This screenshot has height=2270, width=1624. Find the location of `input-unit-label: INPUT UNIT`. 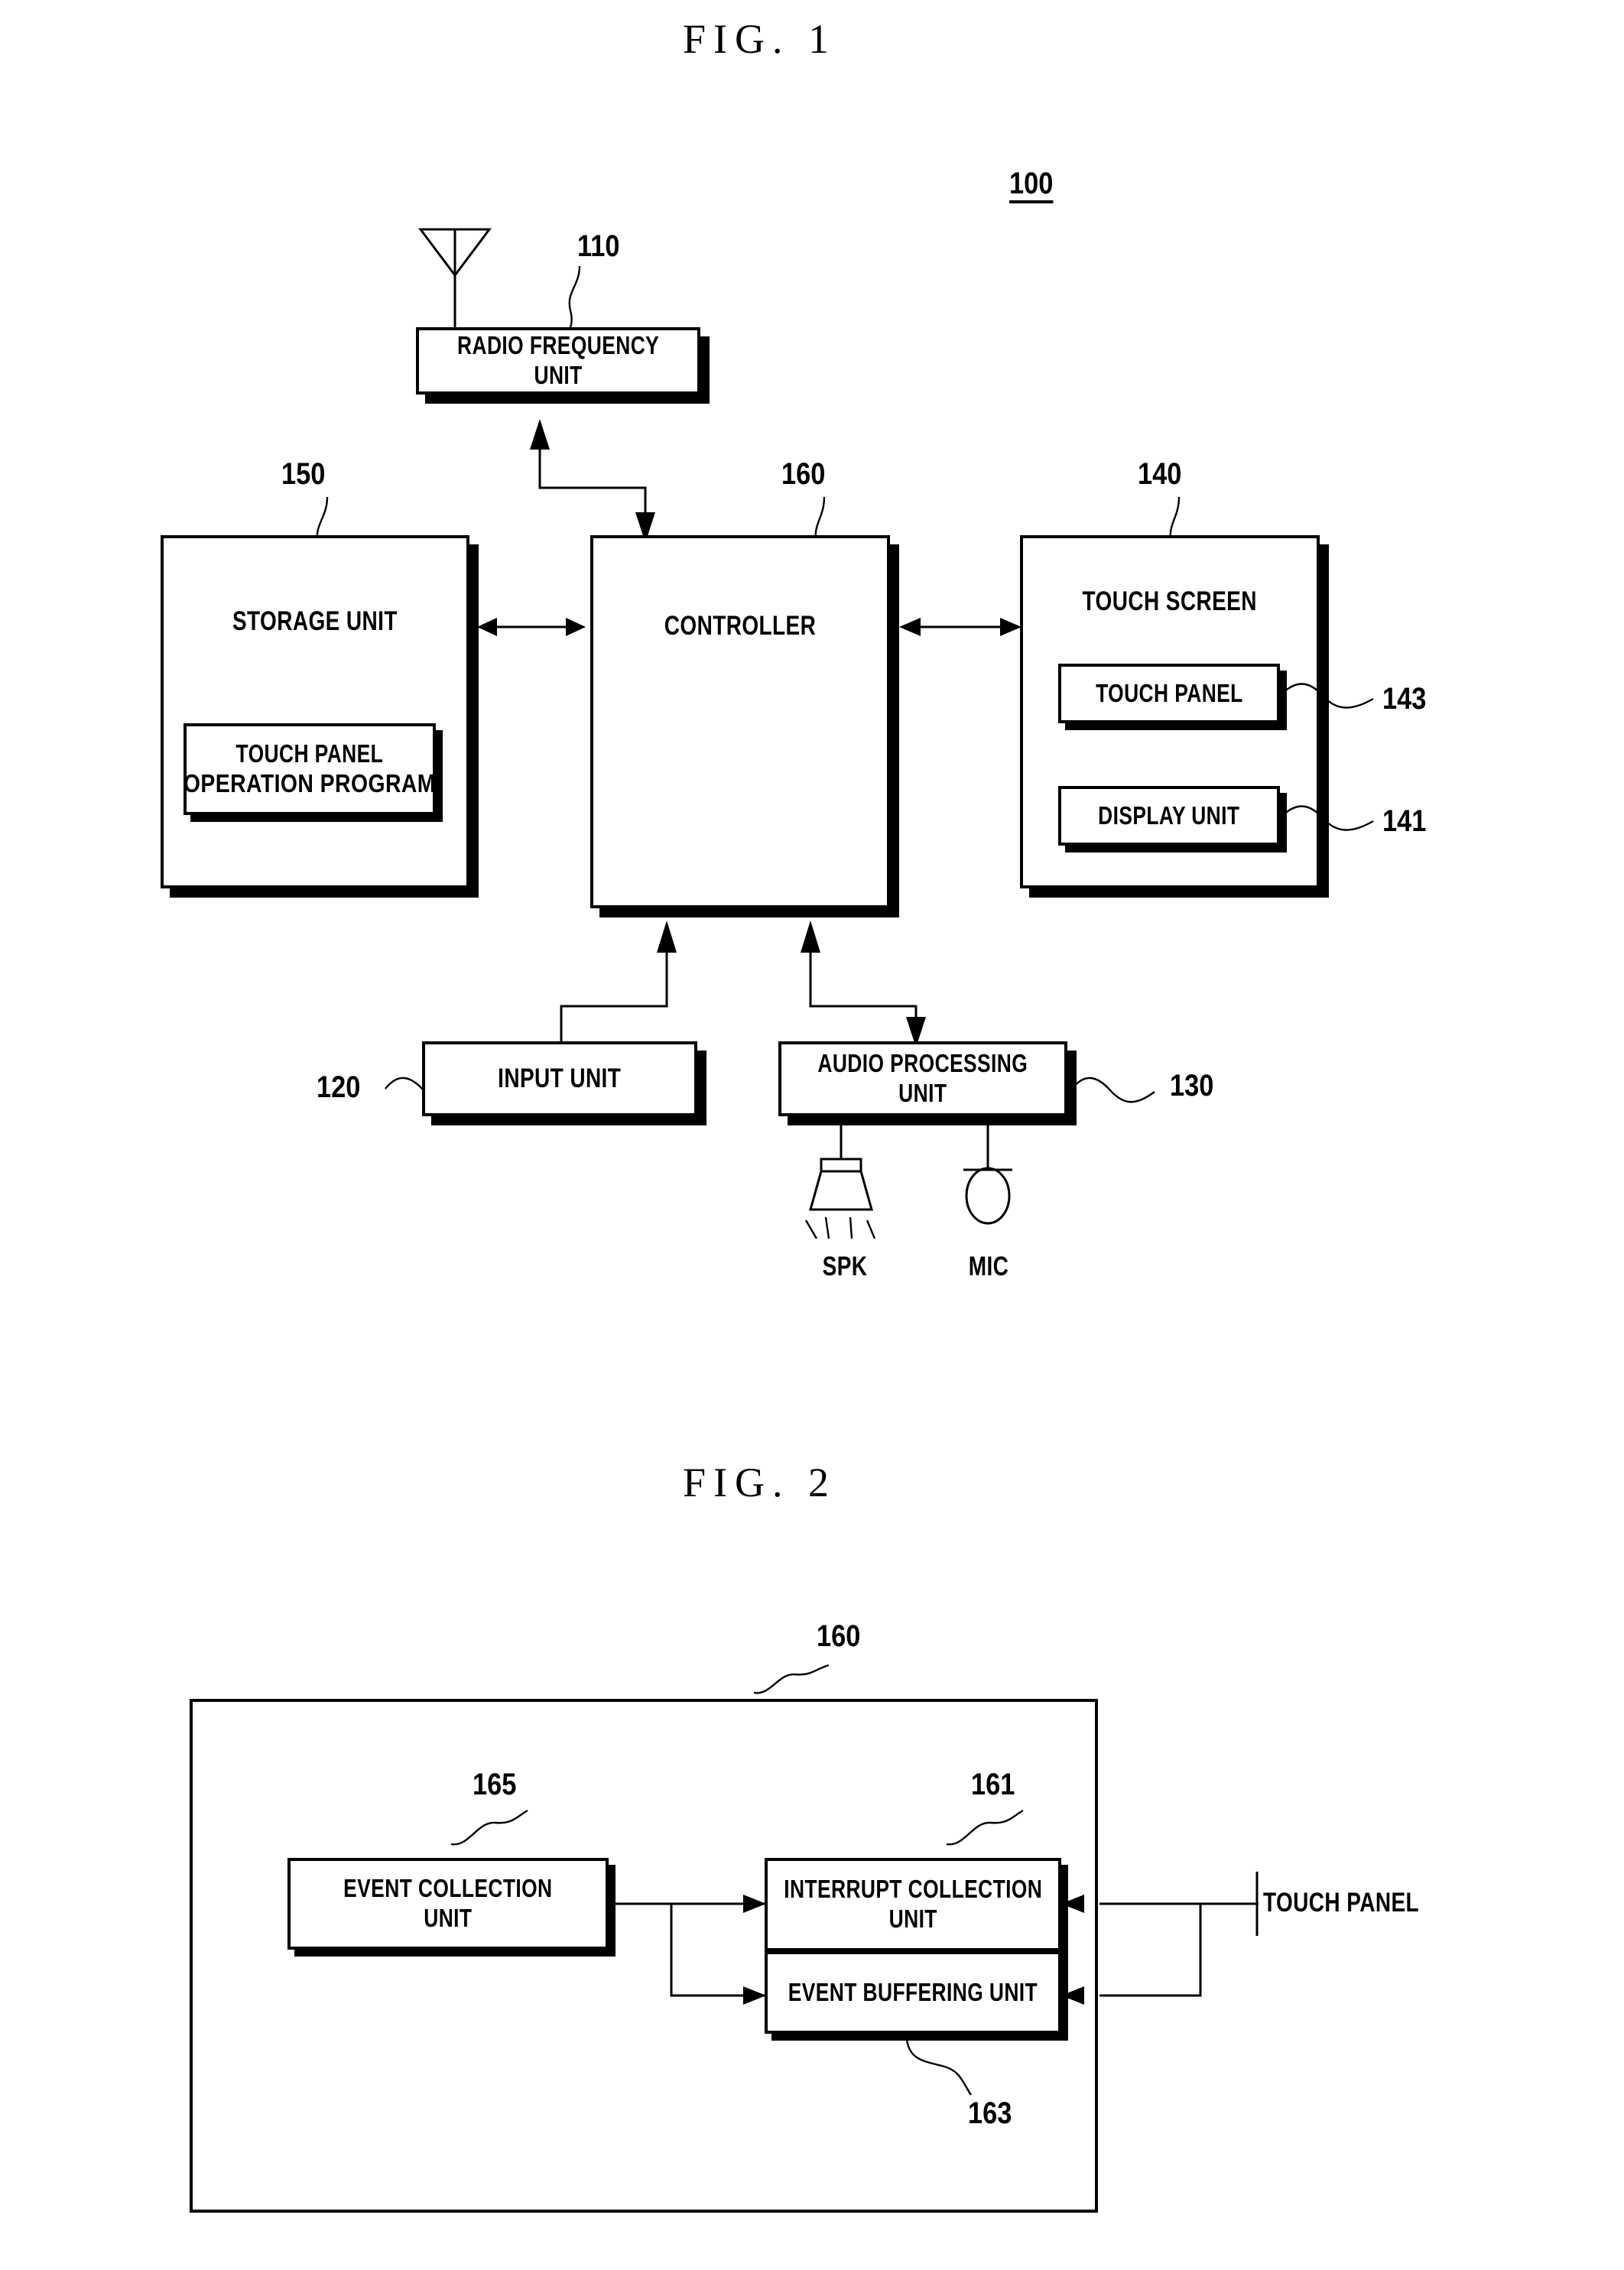

input-unit-label: INPUT UNIT is located at coordinates (560, 1079).